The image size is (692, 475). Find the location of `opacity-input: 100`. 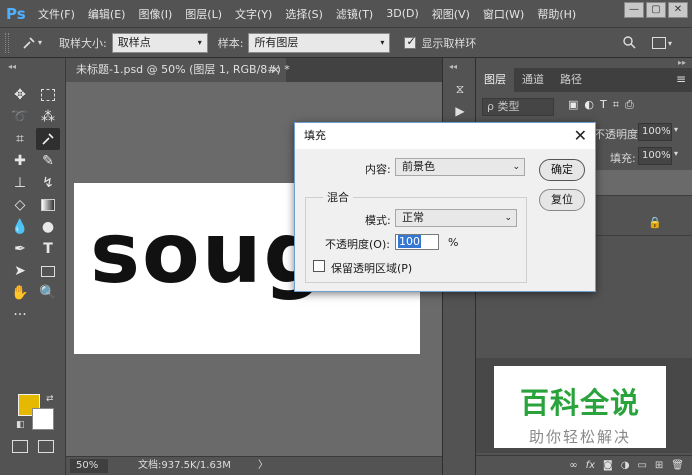

opacity-input: 100 is located at coordinates (417, 242).